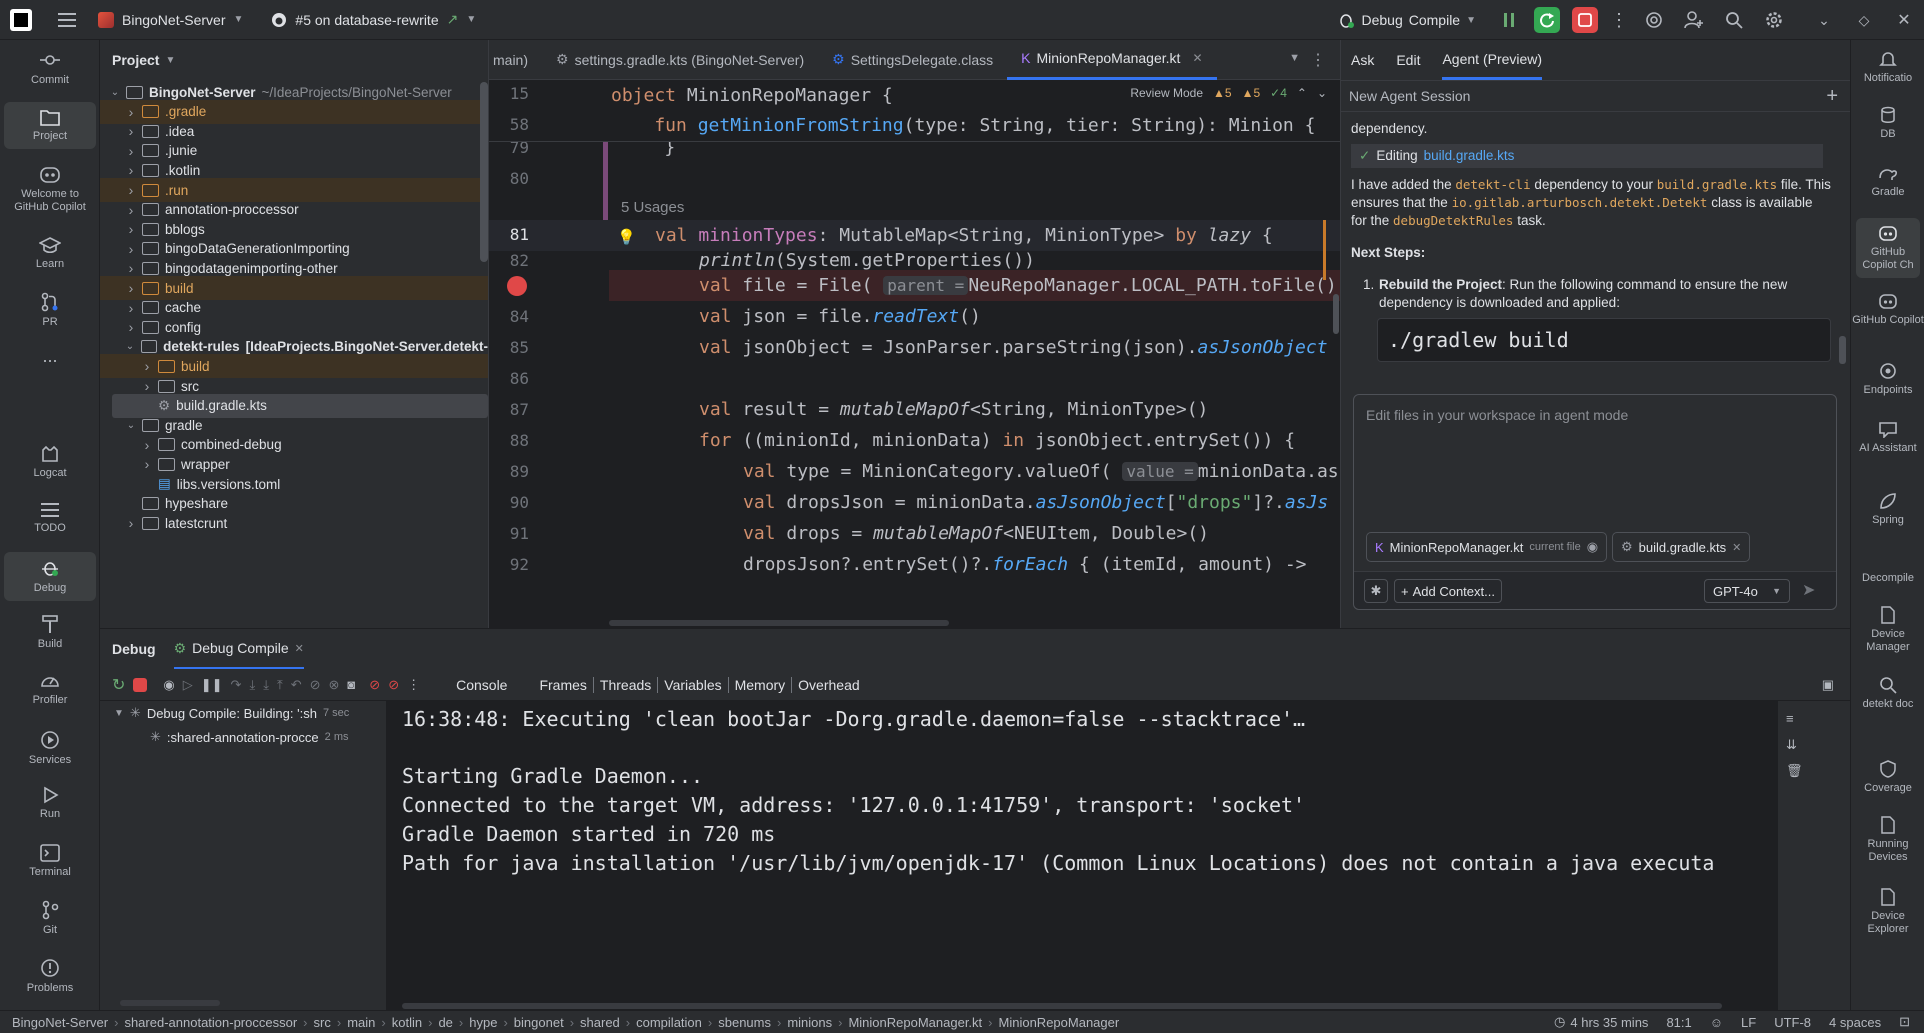 This screenshot has width=1924, height=1033. What do you see at coordinates (294, 60) in the screenshot?
I see `project-panel-header: Project ▼` at bounding box center [294, 60].